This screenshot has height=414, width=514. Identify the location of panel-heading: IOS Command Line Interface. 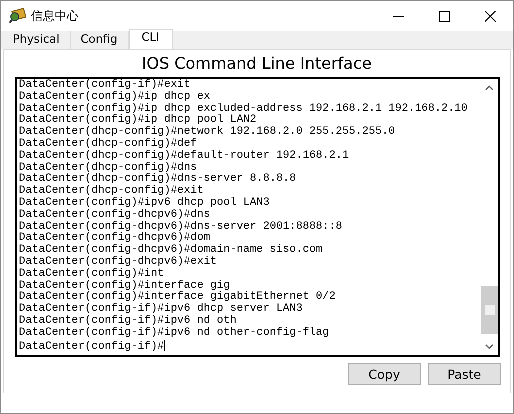
(257, 64).